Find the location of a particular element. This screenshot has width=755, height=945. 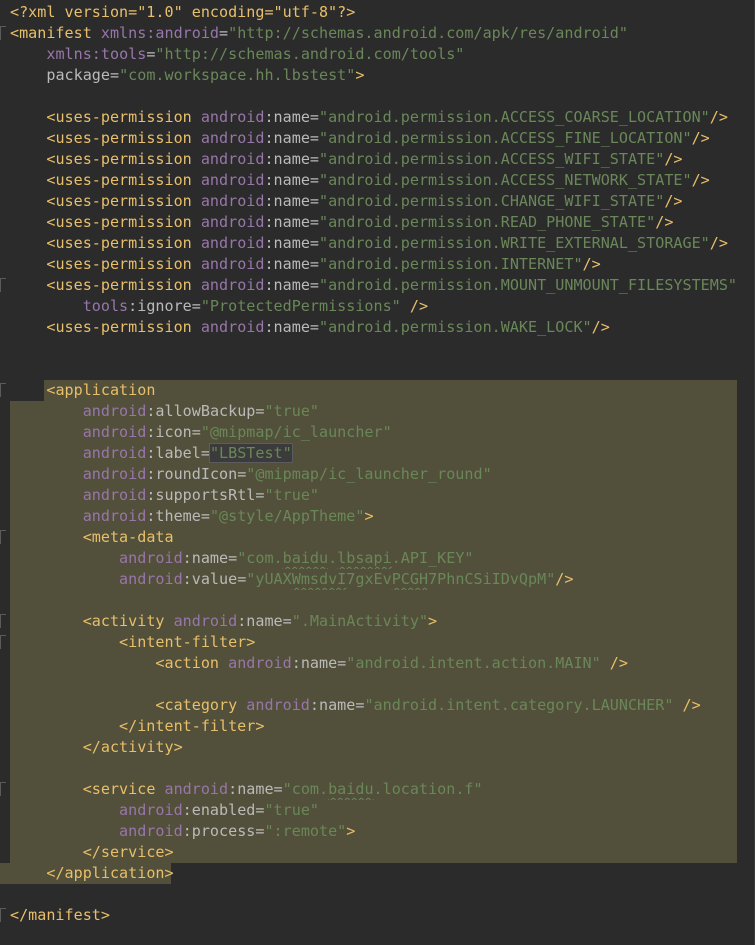

attr-value-misspelled: baidu is located at coordinates (351, 789).